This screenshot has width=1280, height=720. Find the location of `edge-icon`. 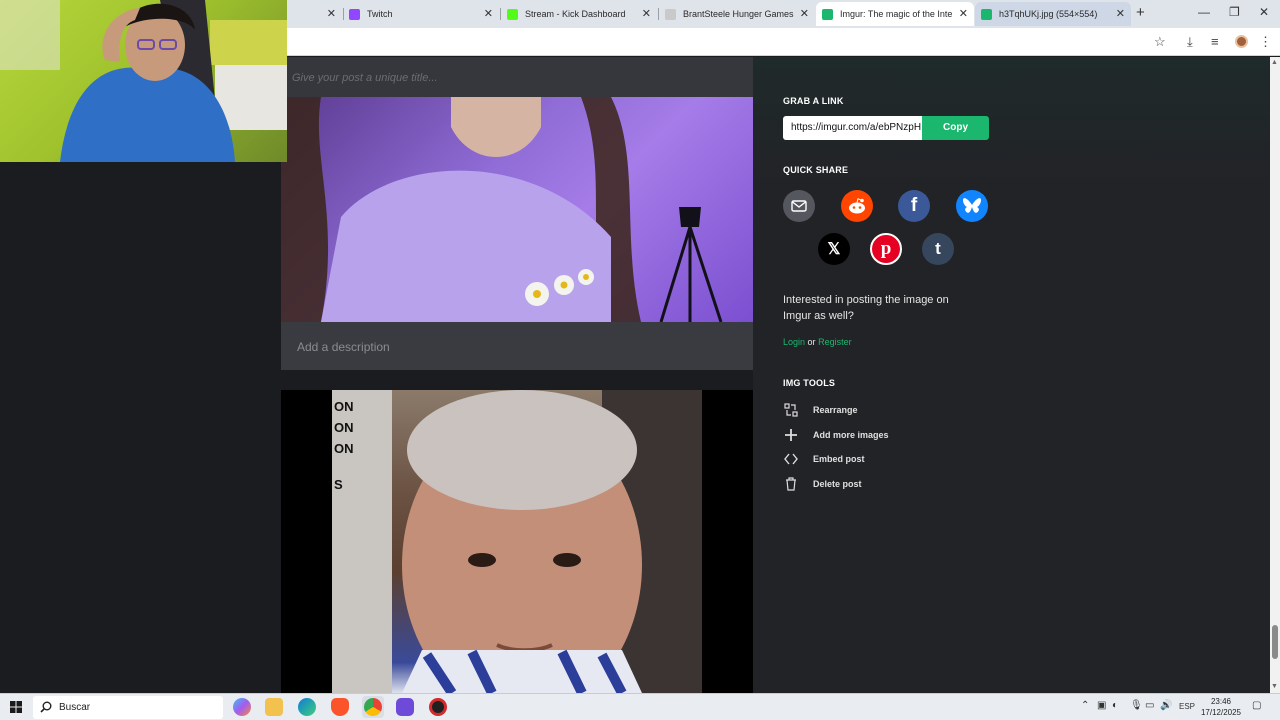

edge-icon is located at coordinates (307, 707).